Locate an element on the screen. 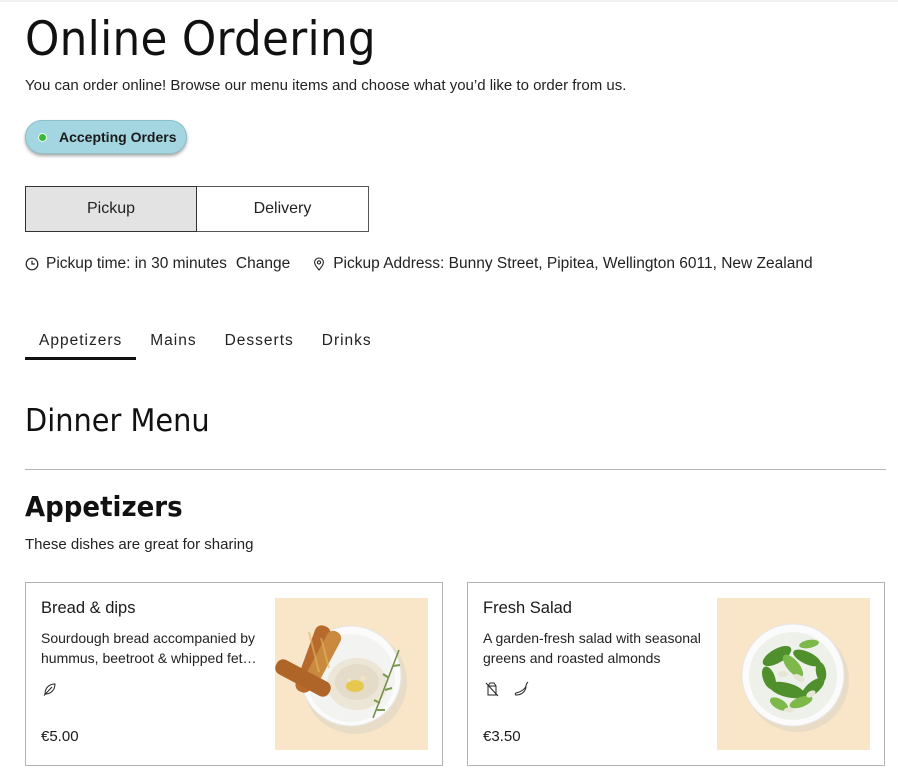 This screenshot has width=898, height=781. green-salad-image is located at coordinates (793, 674).